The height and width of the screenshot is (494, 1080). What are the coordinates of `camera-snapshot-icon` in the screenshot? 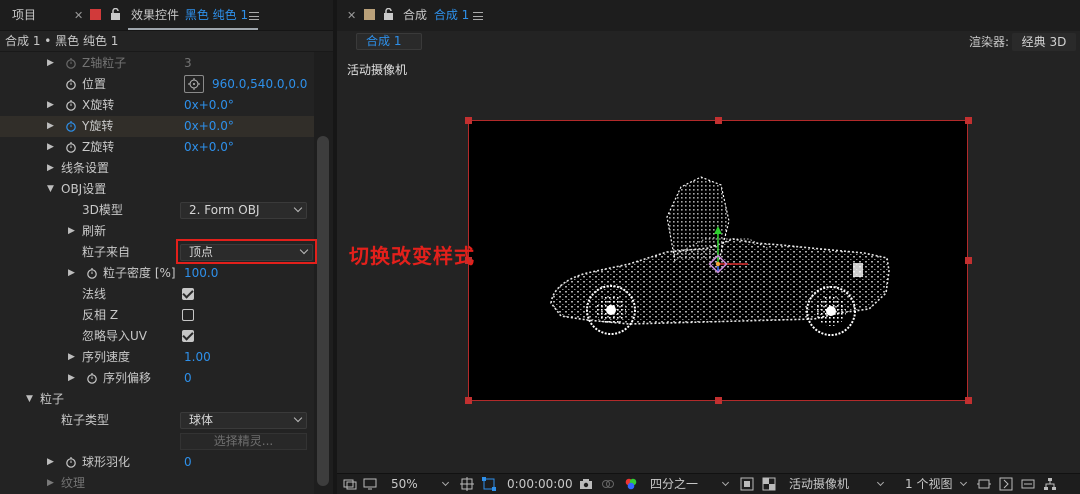 It's located at (586, 484).